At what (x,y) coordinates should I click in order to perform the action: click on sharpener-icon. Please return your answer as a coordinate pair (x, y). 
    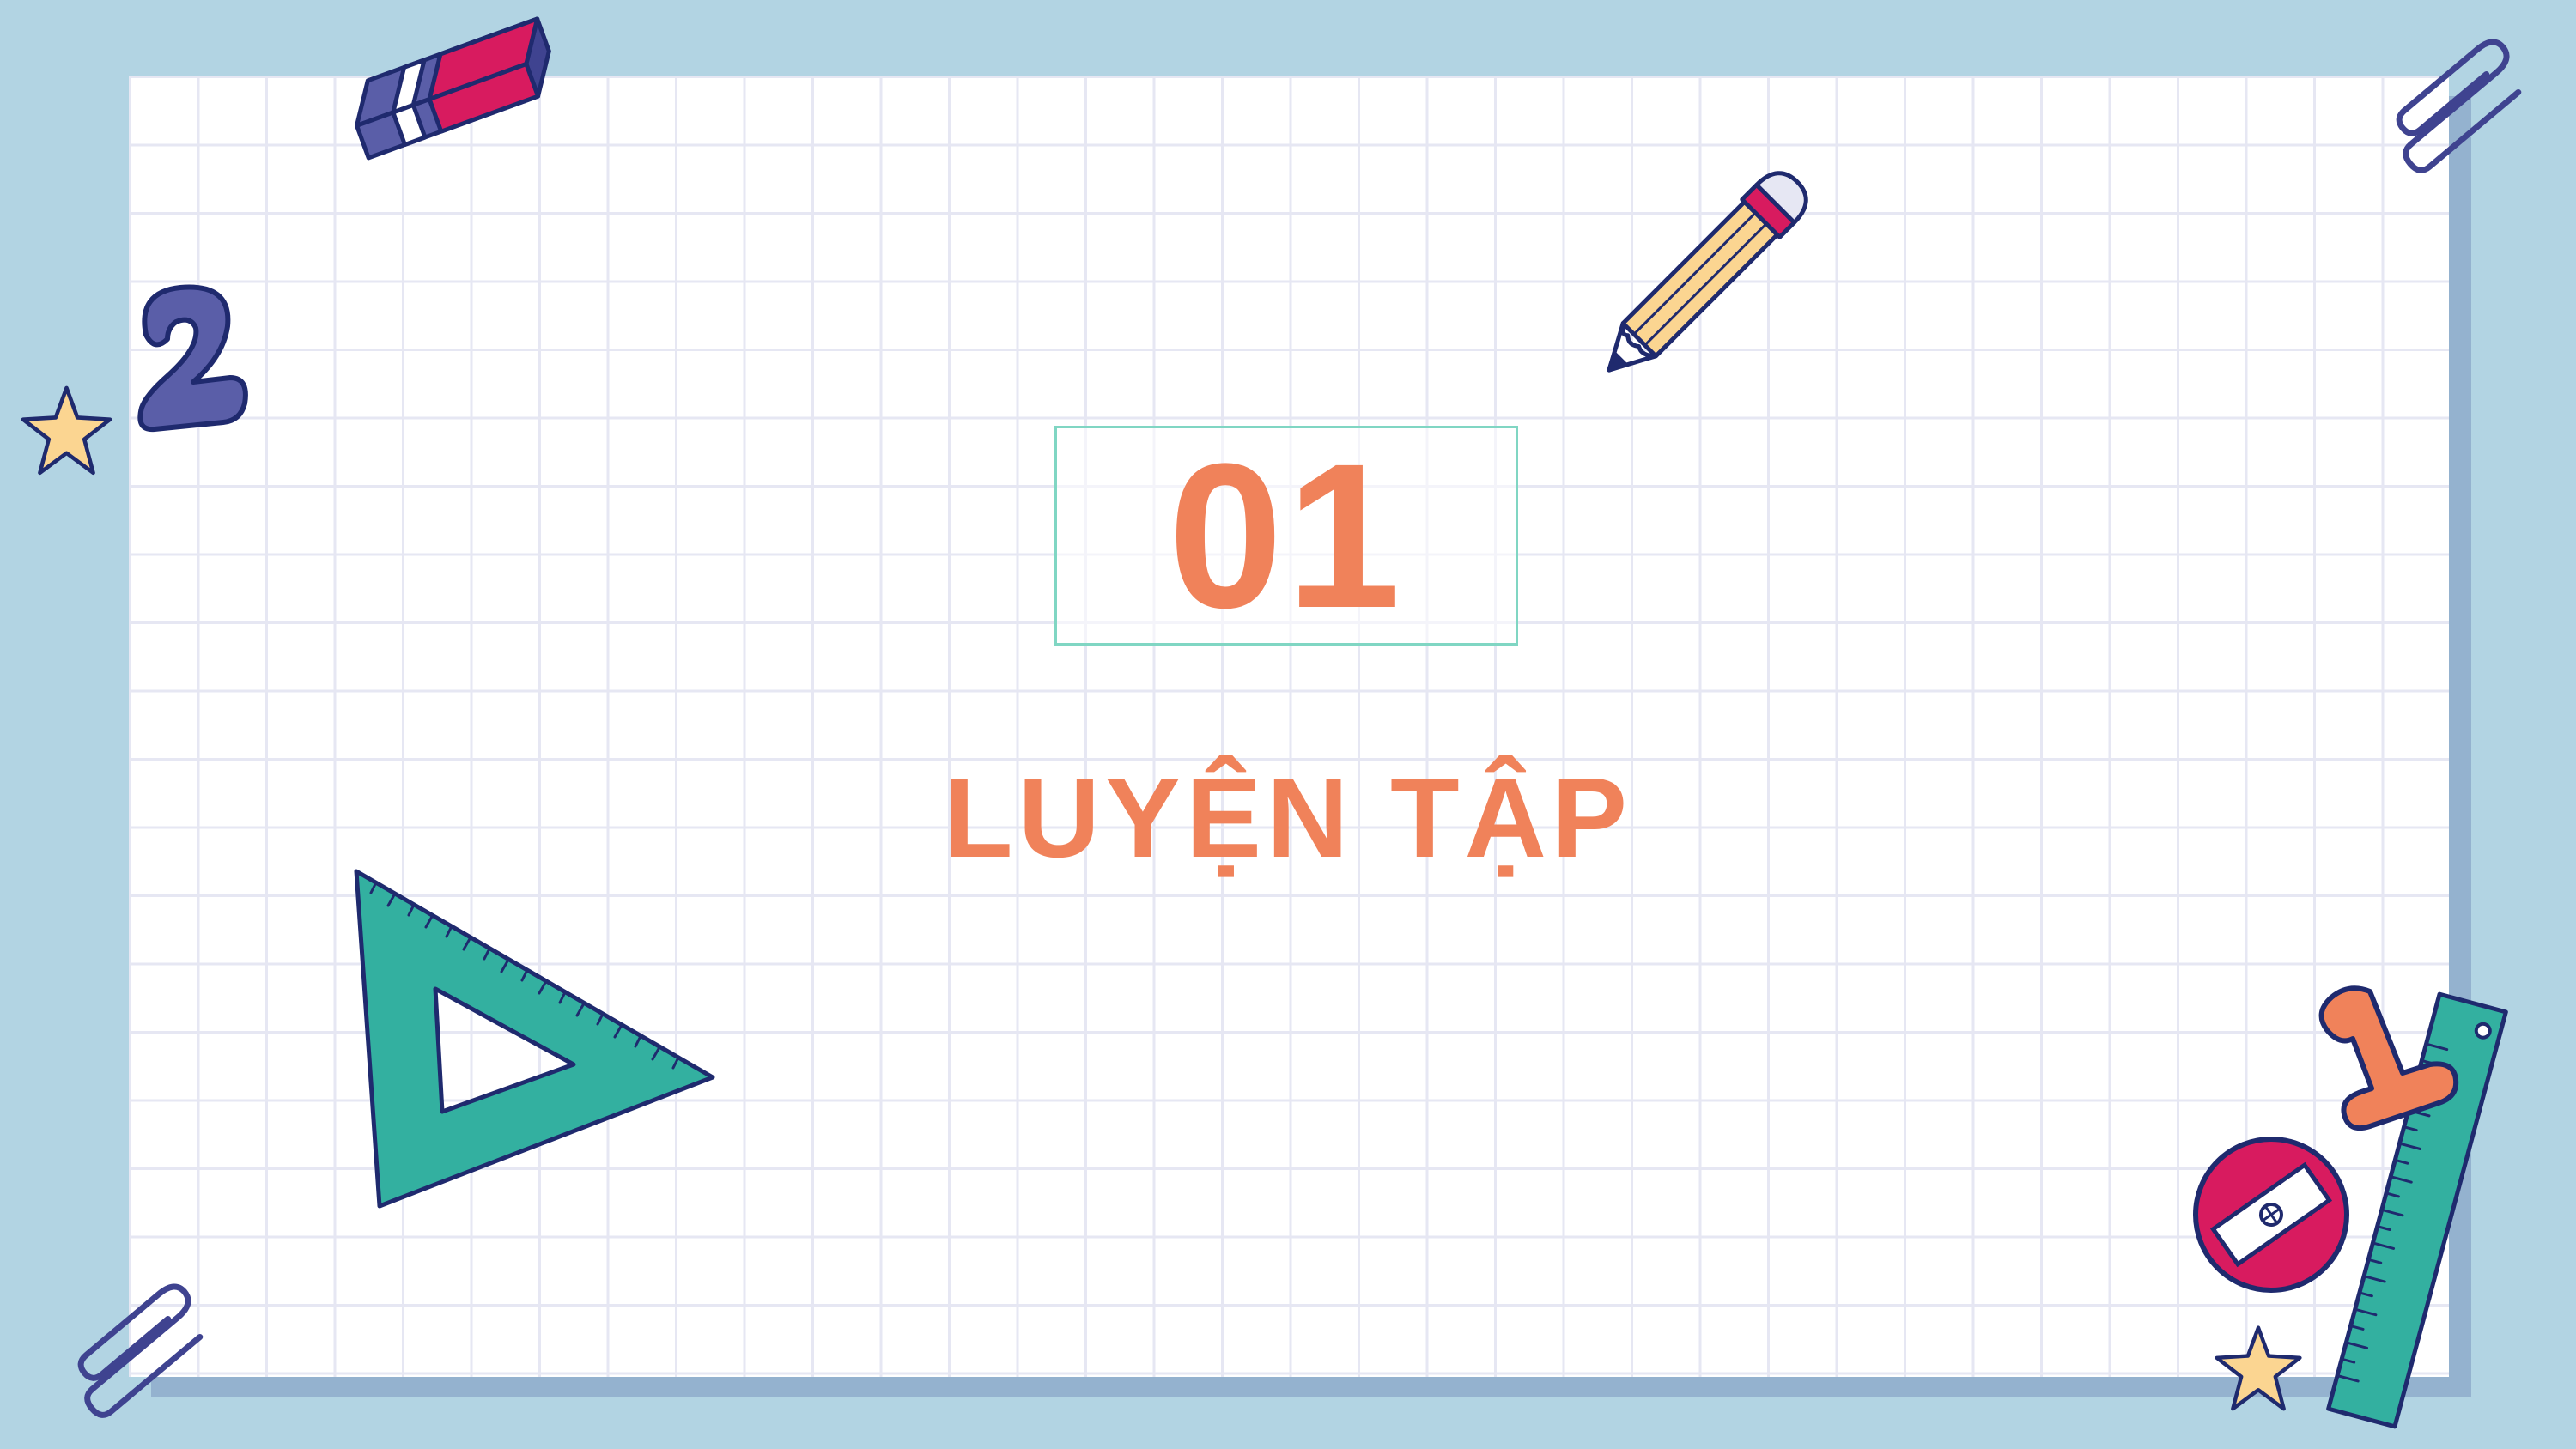
    Looking at the image, I should click on (2271, 1215).